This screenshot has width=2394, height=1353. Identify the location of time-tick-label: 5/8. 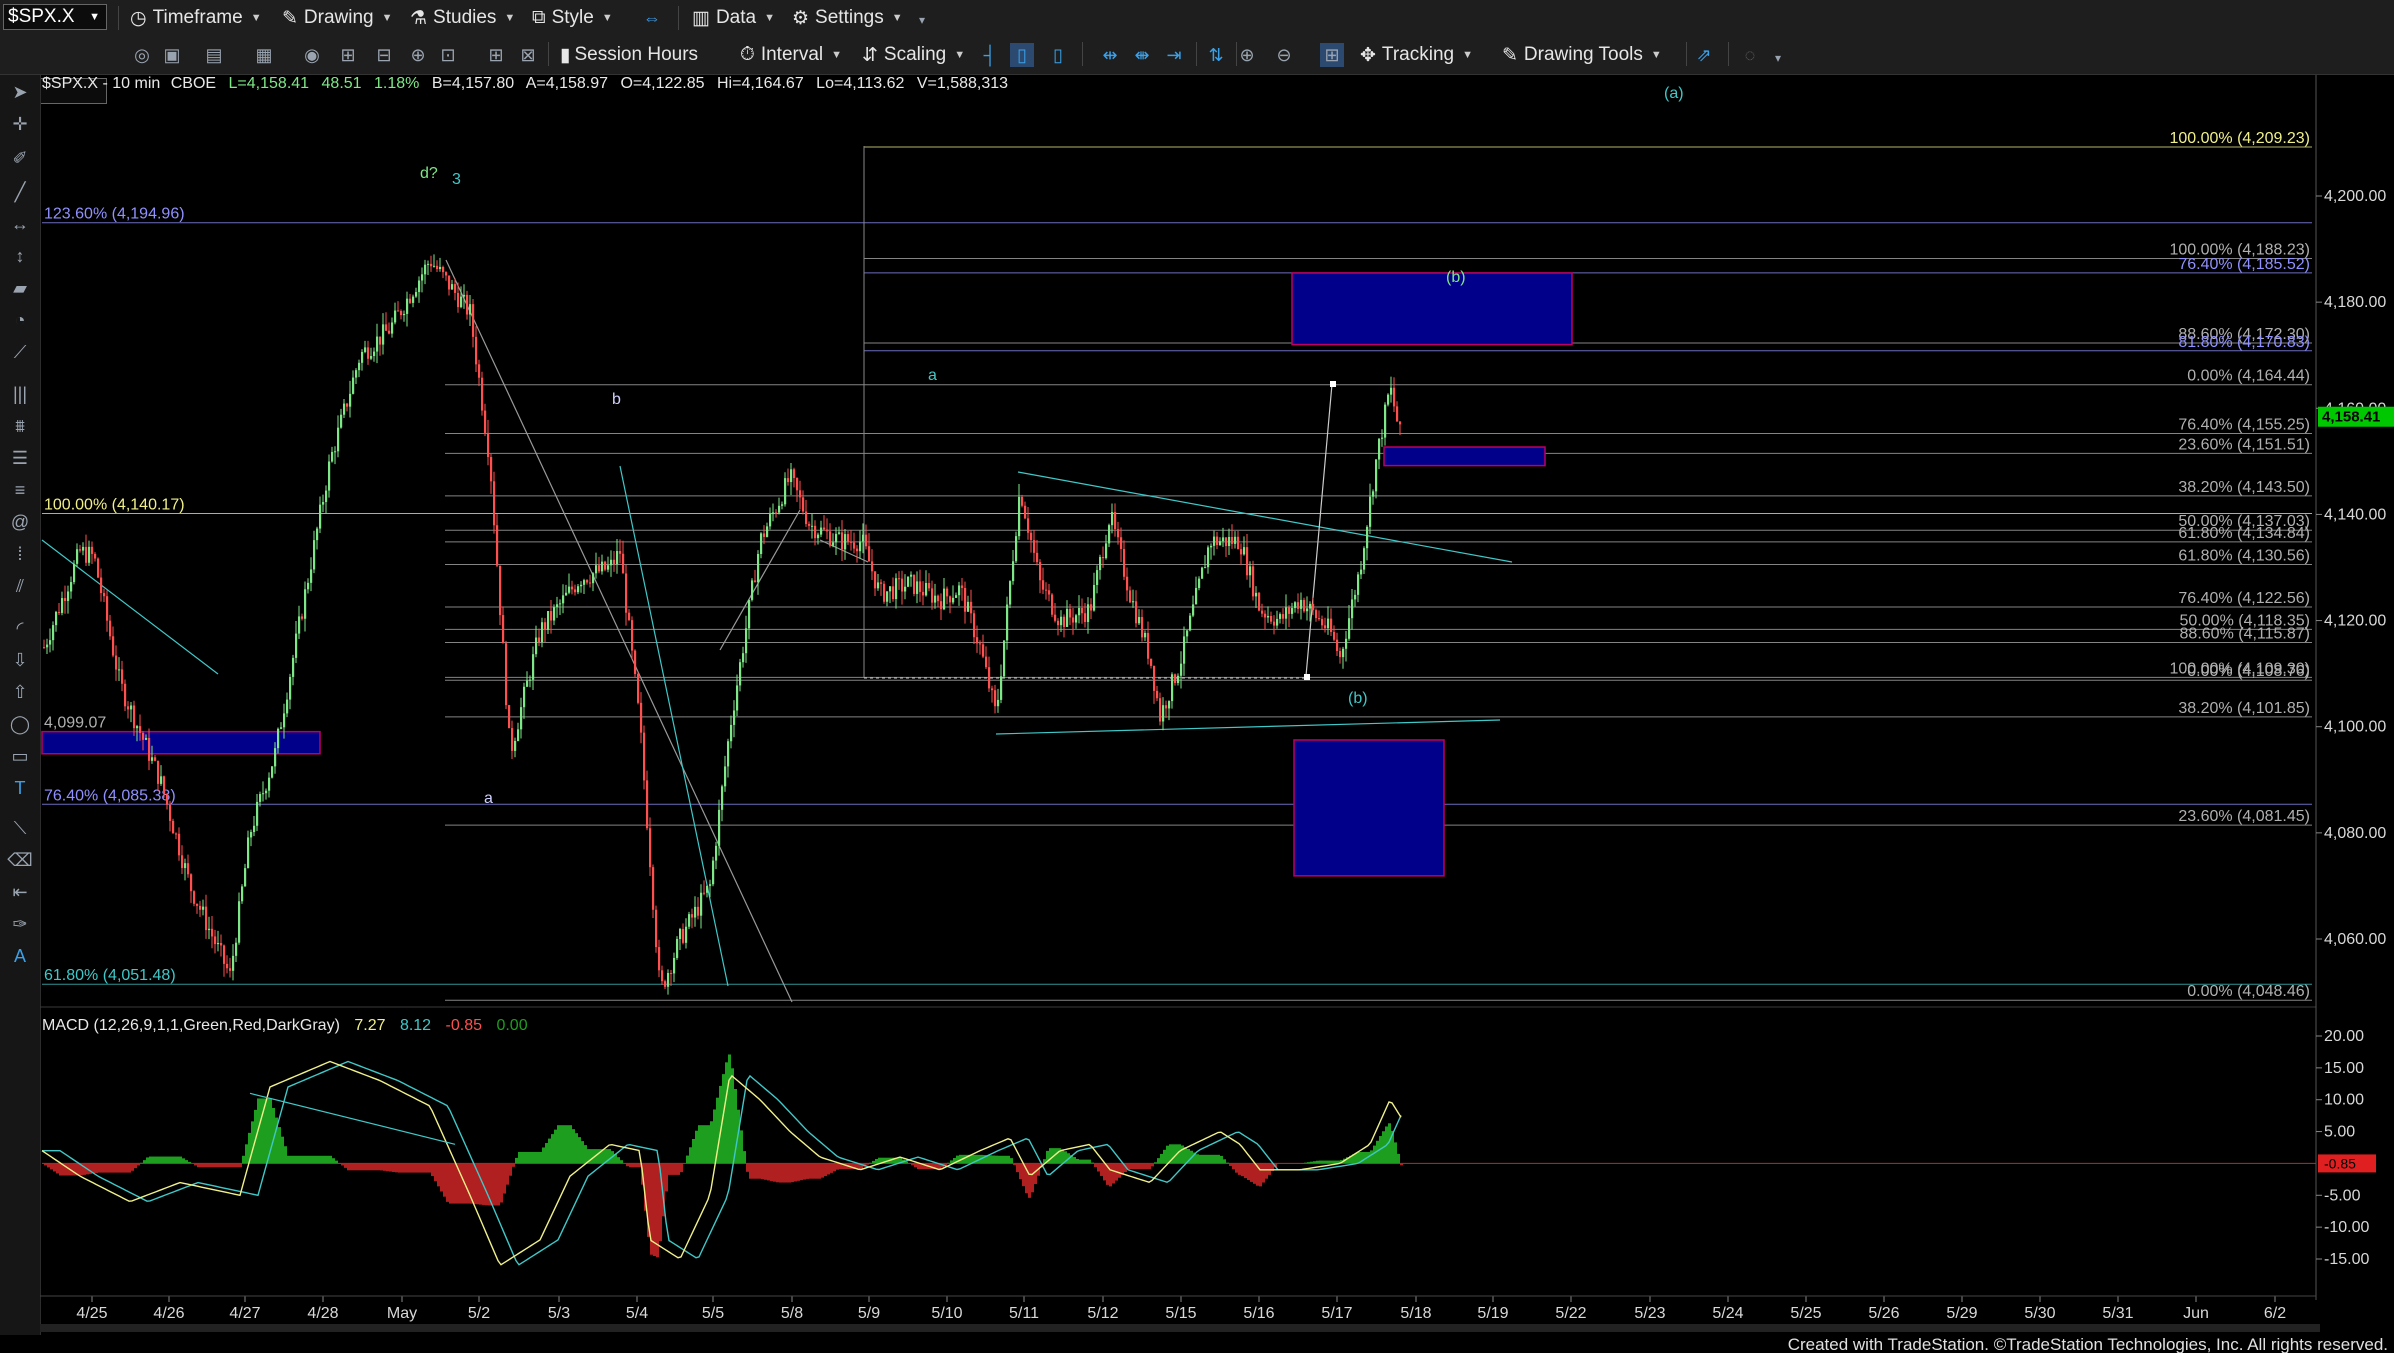
(792, 1313).